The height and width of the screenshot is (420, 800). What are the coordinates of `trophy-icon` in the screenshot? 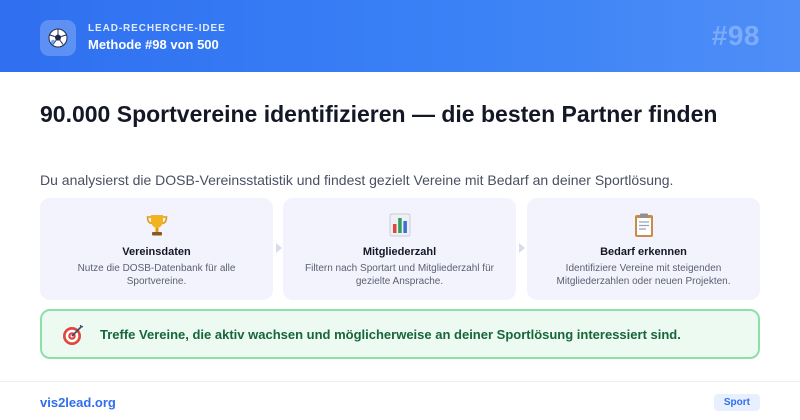 It's located at (156, 225).